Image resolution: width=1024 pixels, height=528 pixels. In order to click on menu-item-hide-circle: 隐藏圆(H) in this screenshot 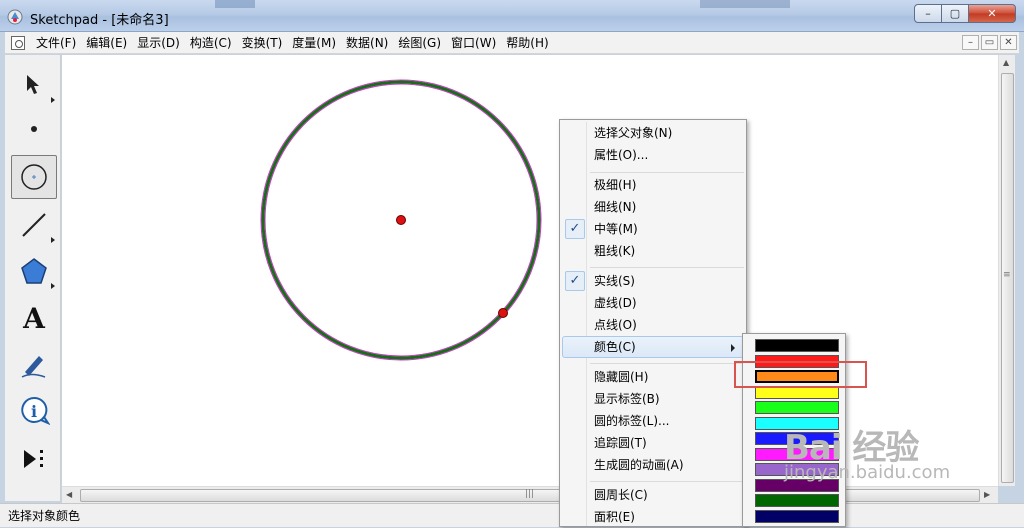, I will do `click(653, 377)`.